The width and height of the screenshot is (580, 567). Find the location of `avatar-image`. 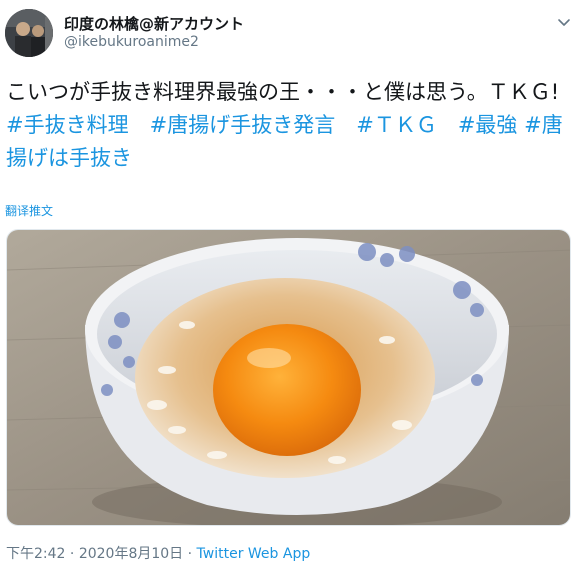

avatar-image is located at coordinates (29, 33).